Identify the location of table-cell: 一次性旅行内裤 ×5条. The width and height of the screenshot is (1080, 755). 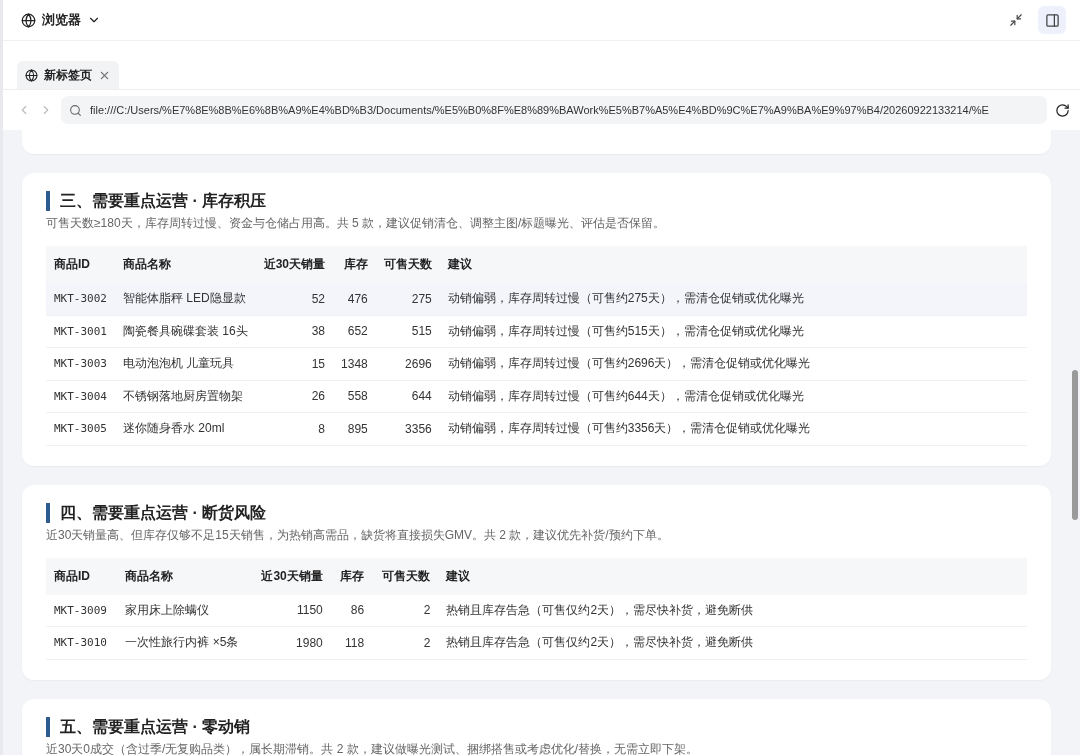
(184, 642).